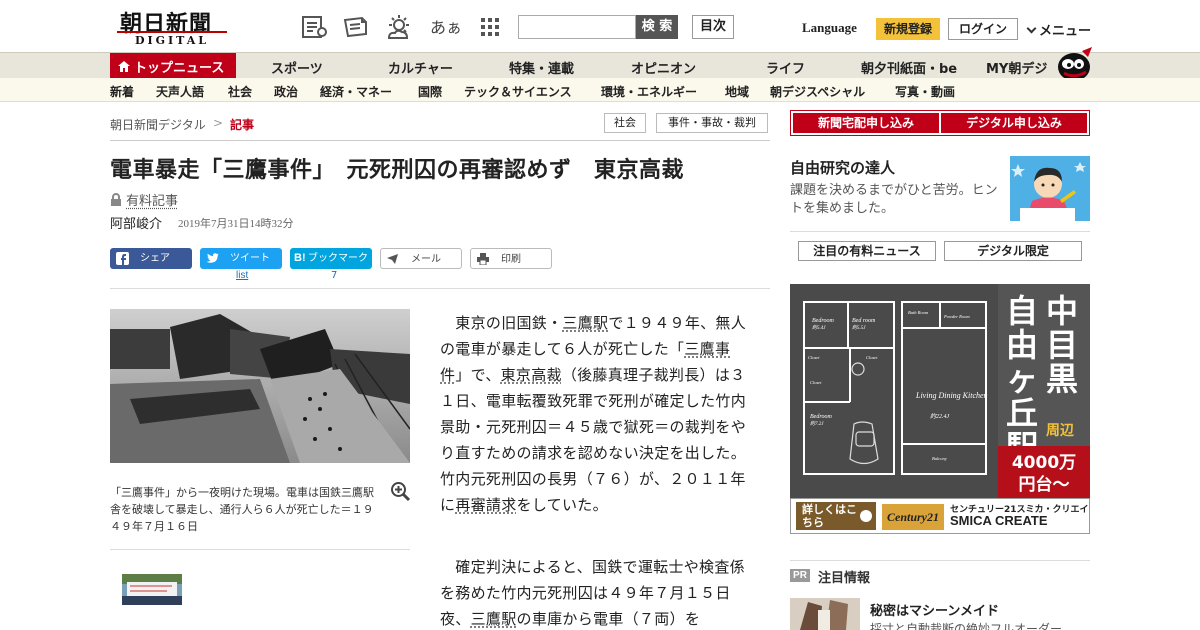 The image size is (1200, 630). I want to click on logo-digital: DIGITAL, so click(172, 39).